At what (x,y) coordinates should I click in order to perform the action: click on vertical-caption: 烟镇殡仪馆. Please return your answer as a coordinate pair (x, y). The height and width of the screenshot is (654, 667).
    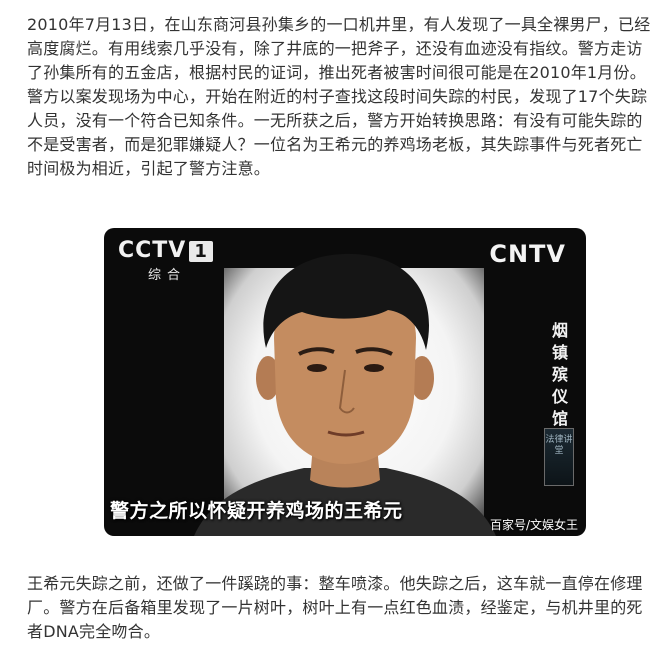
    Looking at the image, I should click on (559, 374).